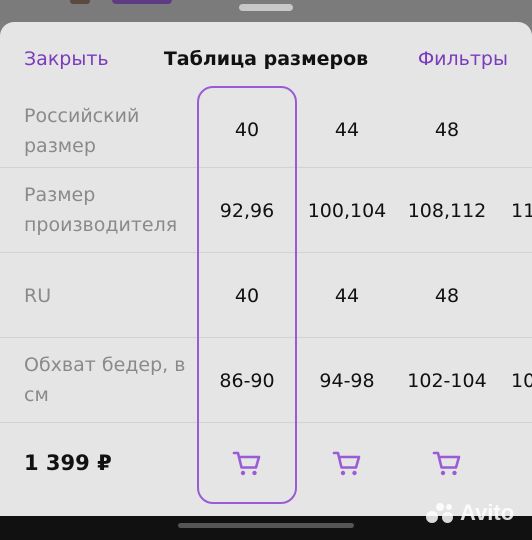 The image size is (532, 540). What do you see at coordinates (105, 380) in the screenshot?
I see `row-label: Обхват бедер, в см` at bounding box center [105, 380].